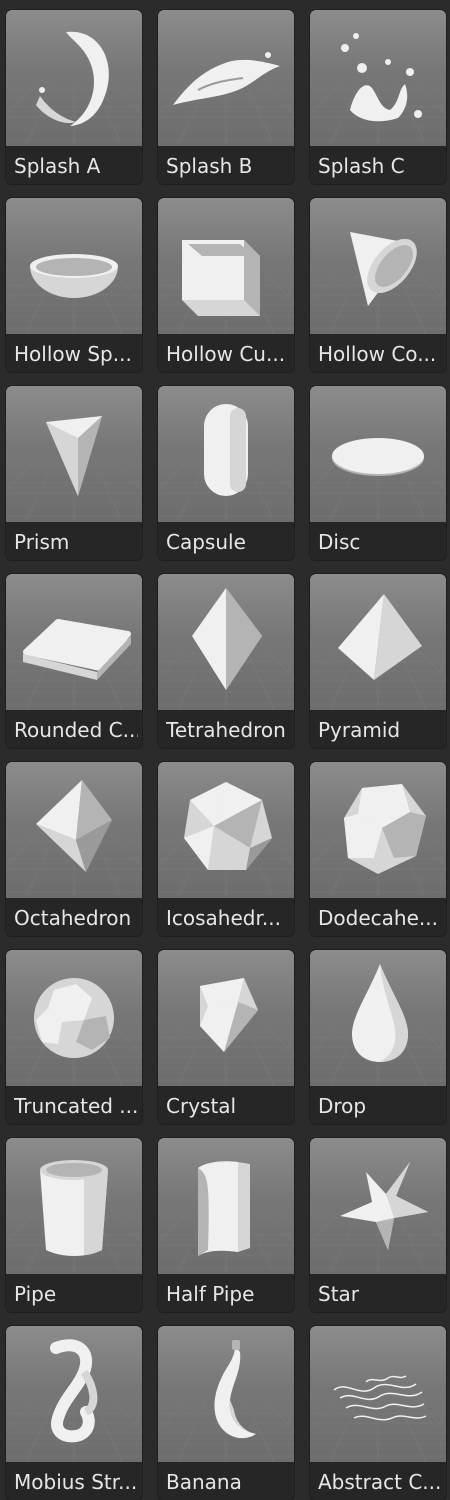 The image size is (450, 1500). I want to click on crystal-icon, so click(226, 1032).